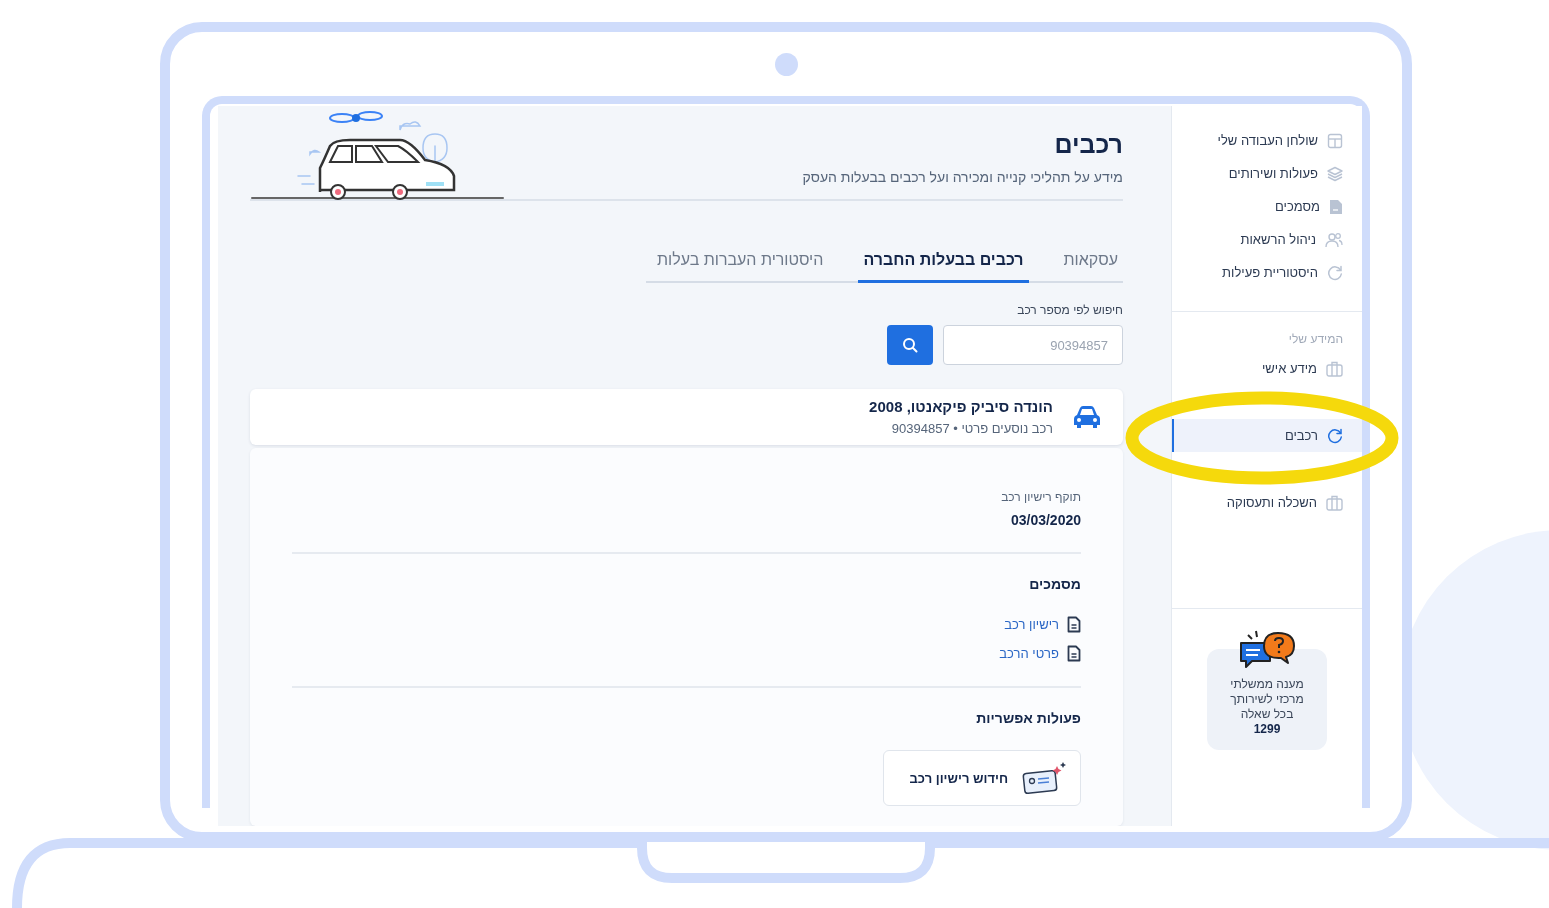 The width and height of the screenshot is (1549, 908). I want to click on nav-item: ניהול הרשאות, so click(1267, 239).